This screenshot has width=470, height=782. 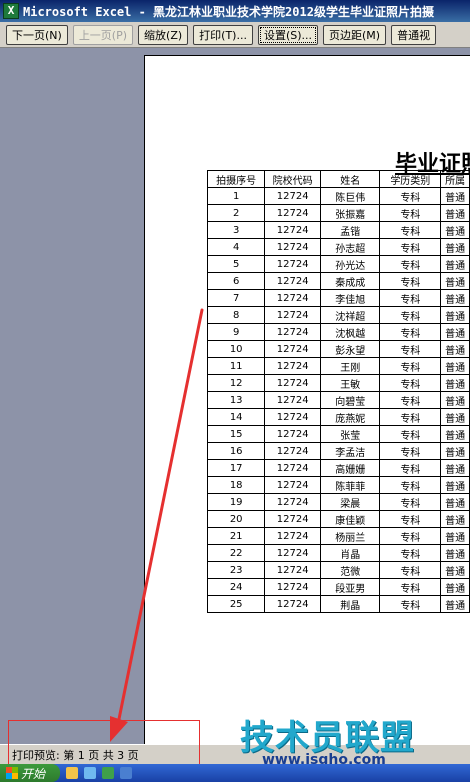 I want to click on table-row: 9 12724 沈枫越 专科 普通, so click(x=338, y=332).